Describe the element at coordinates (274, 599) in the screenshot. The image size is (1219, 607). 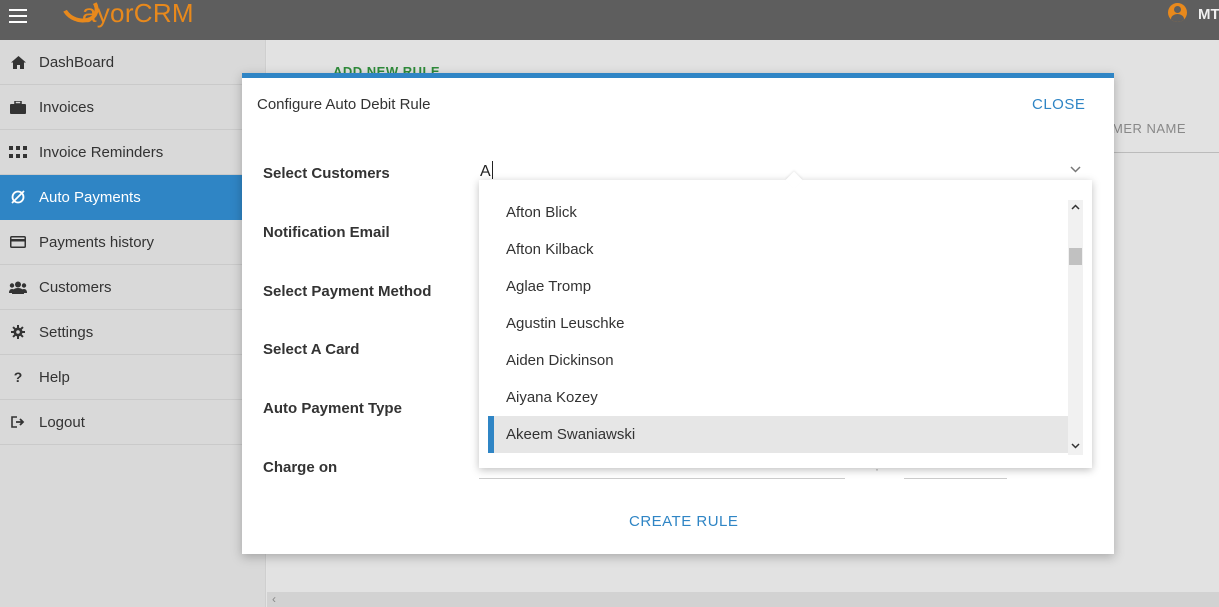
I see `scroll-left-icon: ‹` at that location.